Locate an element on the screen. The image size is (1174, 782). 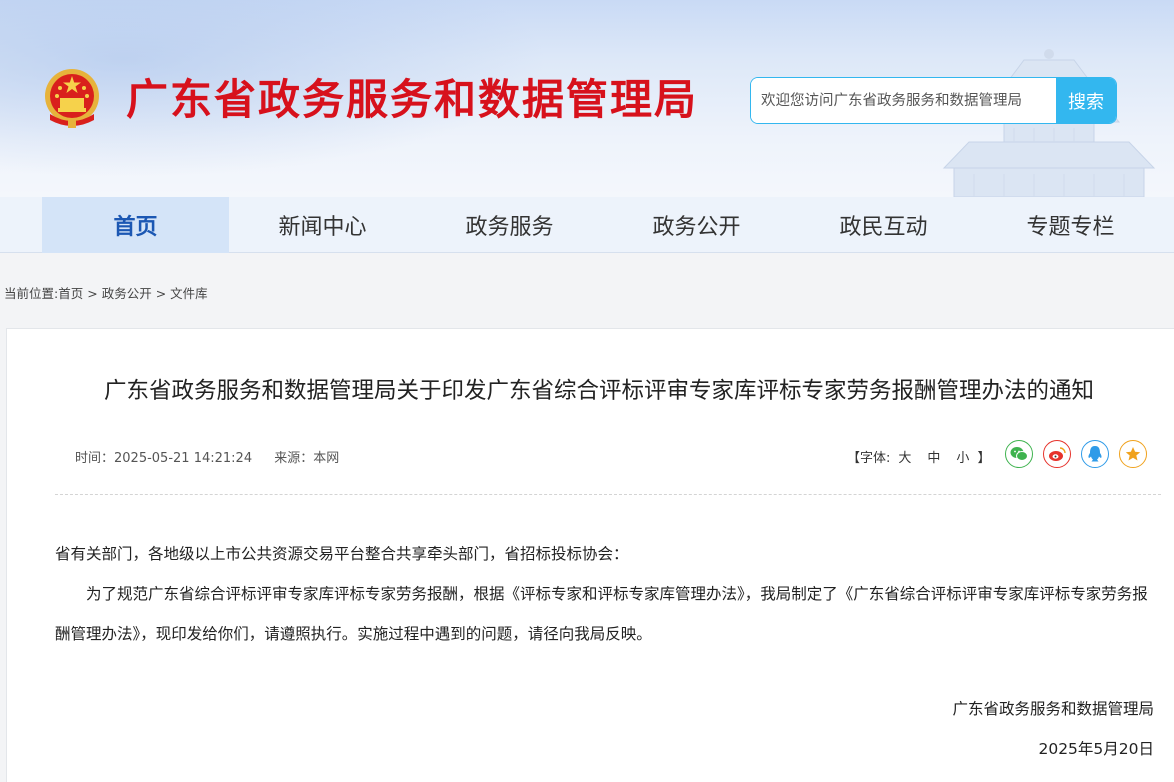
breadcrumb: 当前位置:首页 > 政务公开 > 文件库 is located at coordinates (106, 292).